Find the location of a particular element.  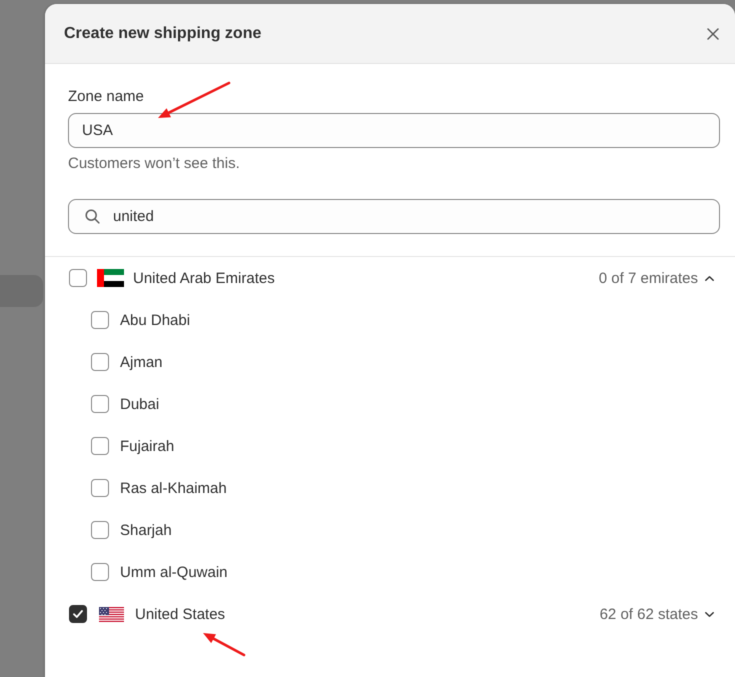

expand-toggle: 0 of 7 emirates is located at coordinates (659, 278).